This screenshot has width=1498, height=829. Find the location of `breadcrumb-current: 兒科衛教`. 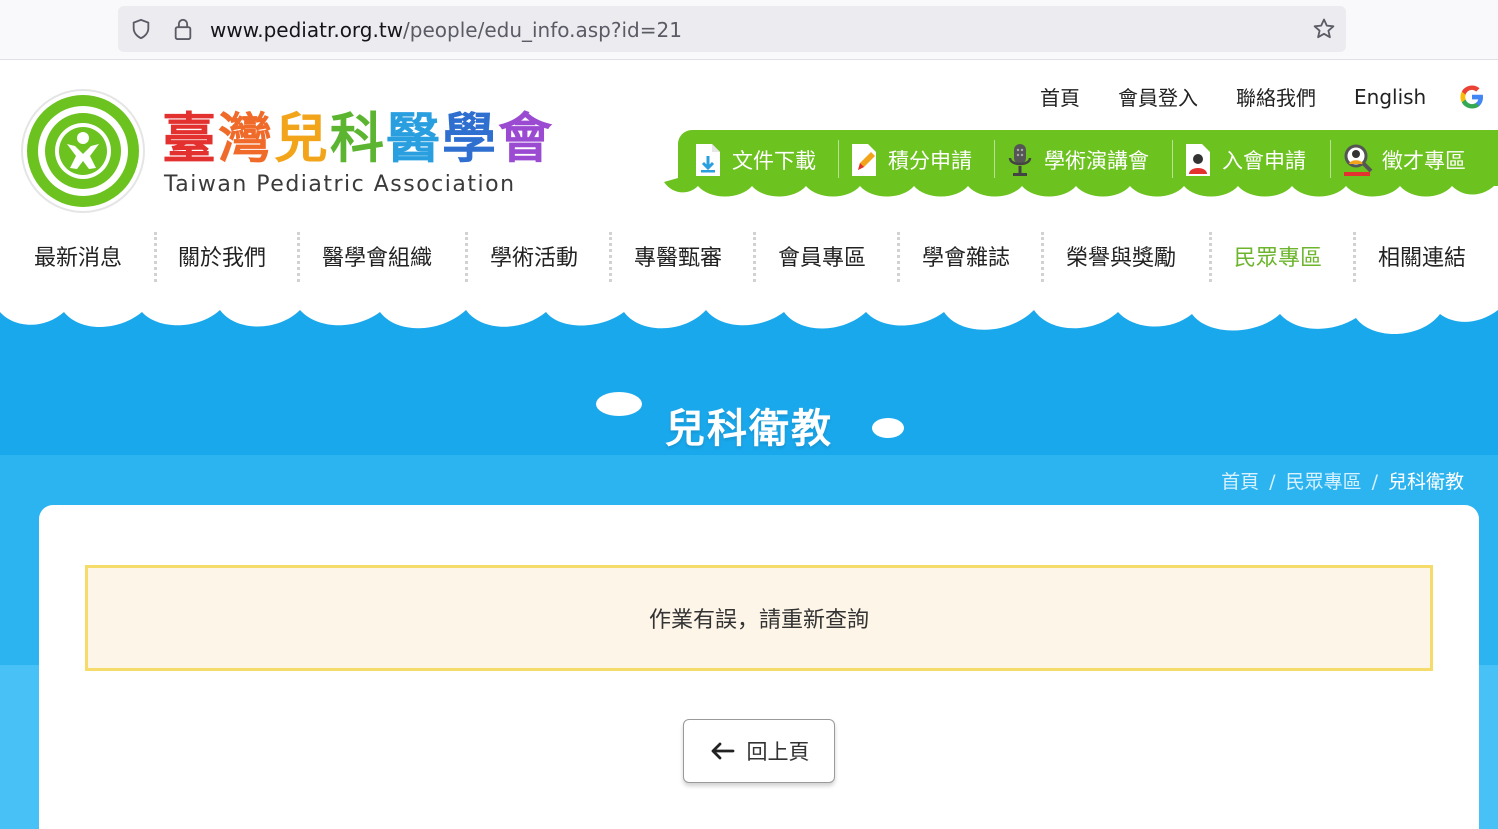

breadcrumb-current: 兒科衛教 is located at coordinates (1425, 482).